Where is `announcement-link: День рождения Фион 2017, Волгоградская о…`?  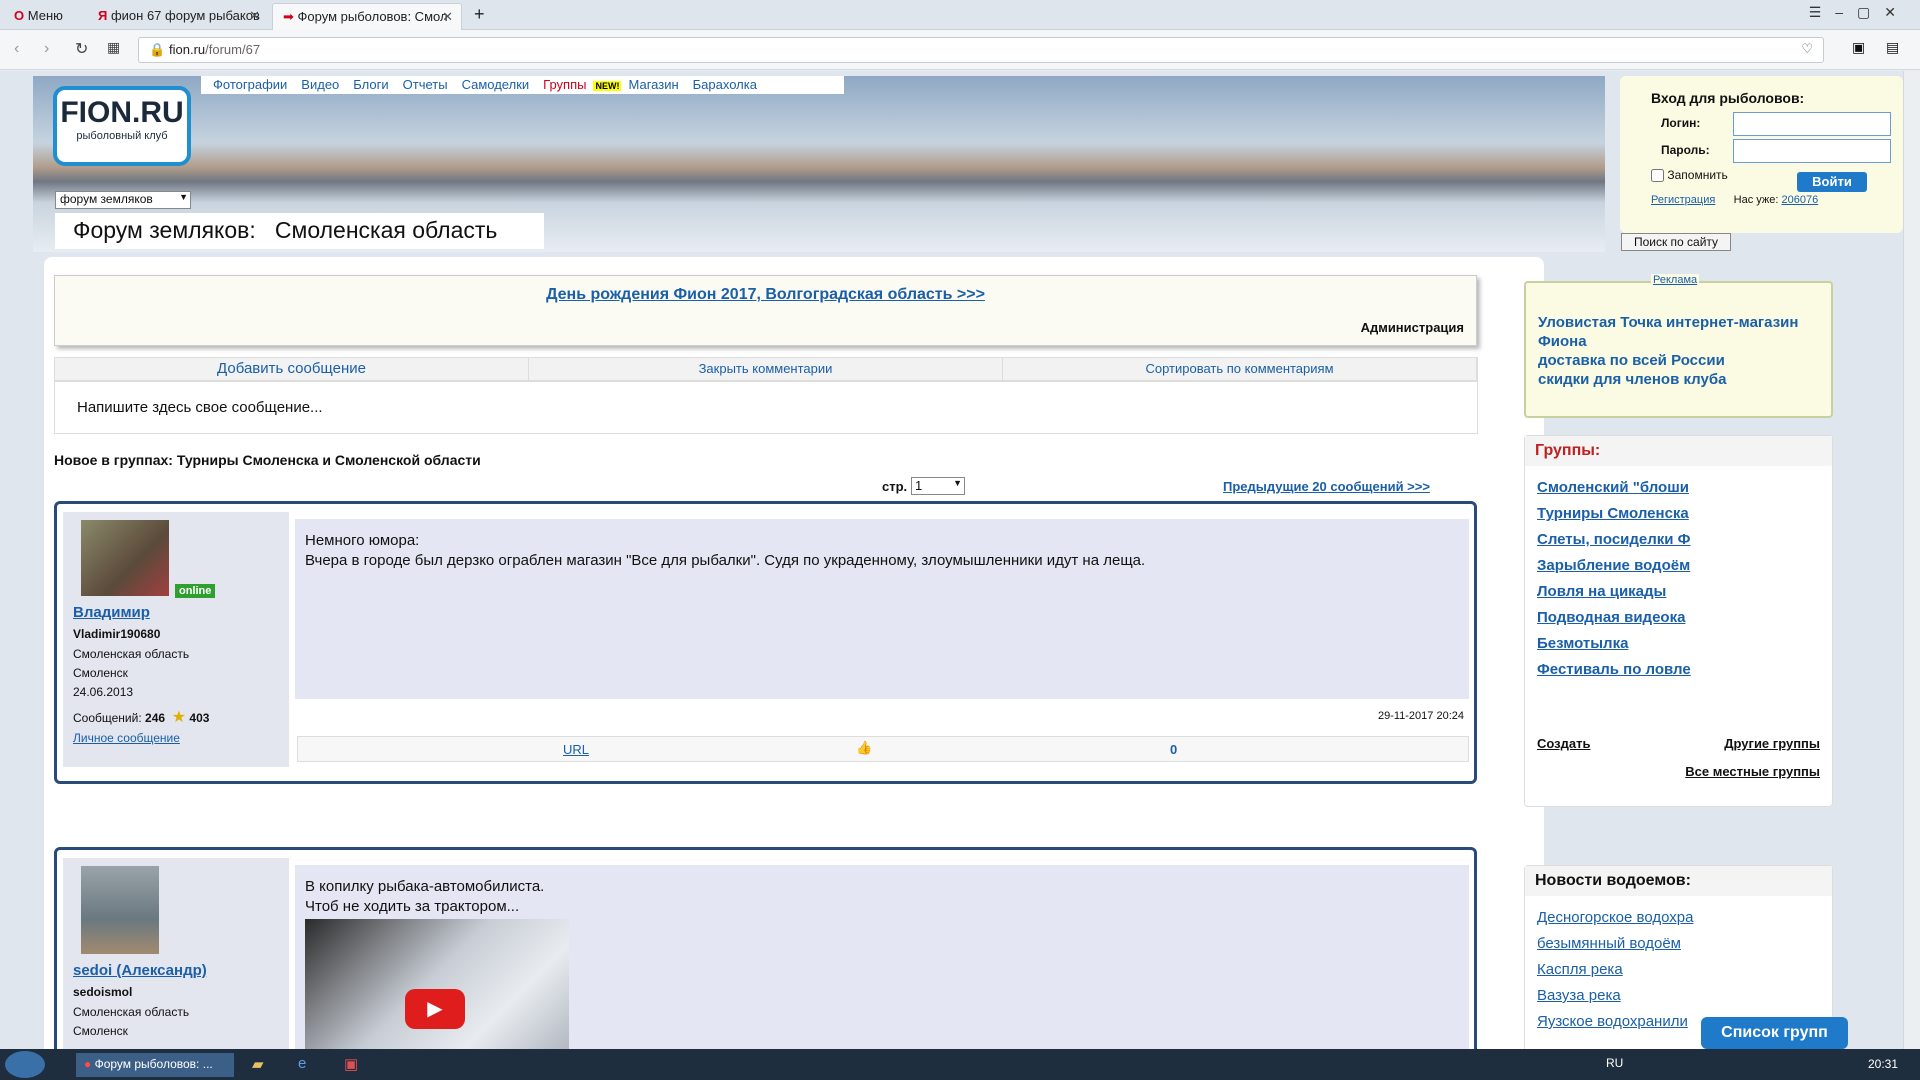
announcement-link: День рождения Фион 2017, Волгоградская о… is located at coordinates (765, 295).